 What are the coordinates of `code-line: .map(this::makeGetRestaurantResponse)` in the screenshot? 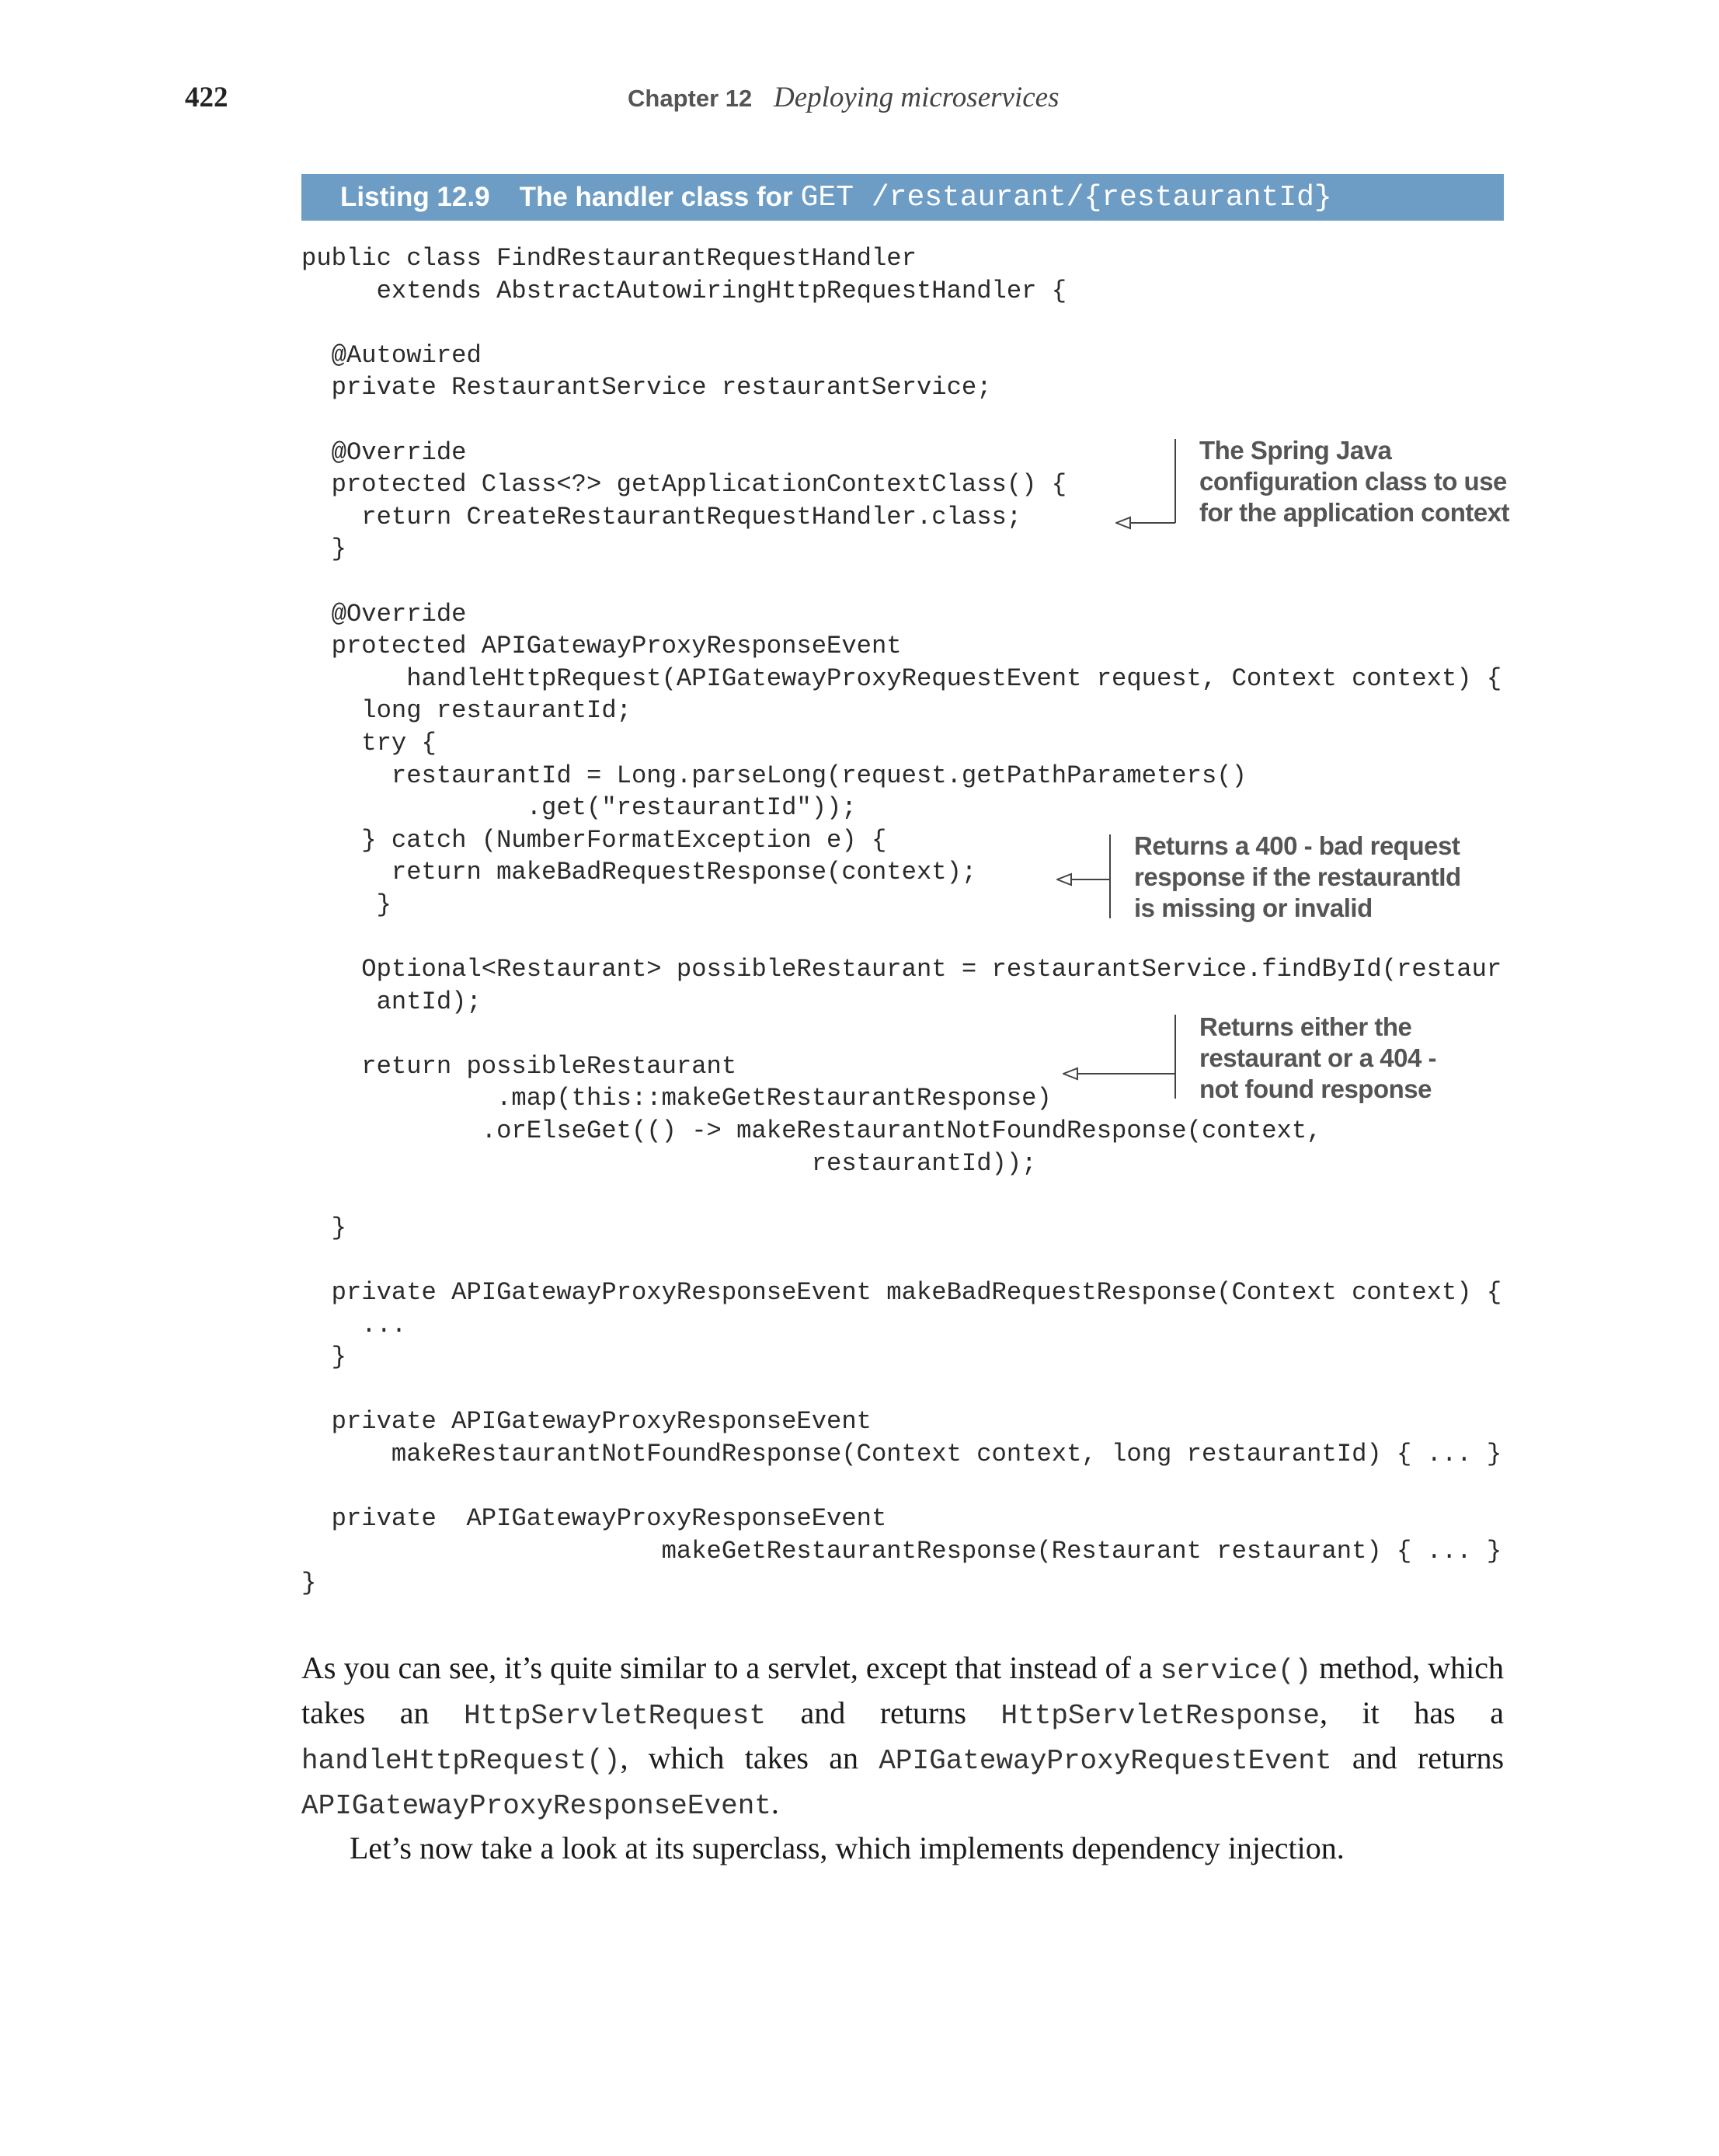 It's located at (676, 1098).